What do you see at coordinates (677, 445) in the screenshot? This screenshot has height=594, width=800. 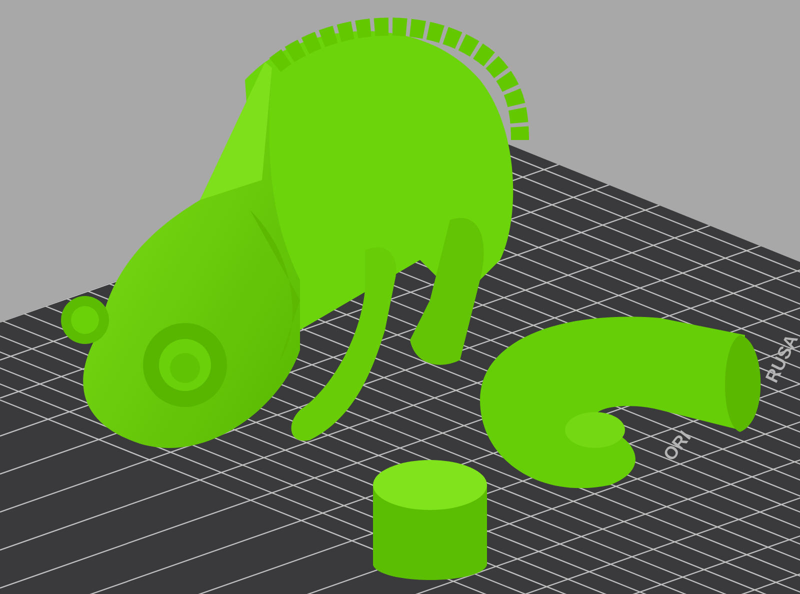 I see `bed-label: ORI` at bounding box center [677, 445].